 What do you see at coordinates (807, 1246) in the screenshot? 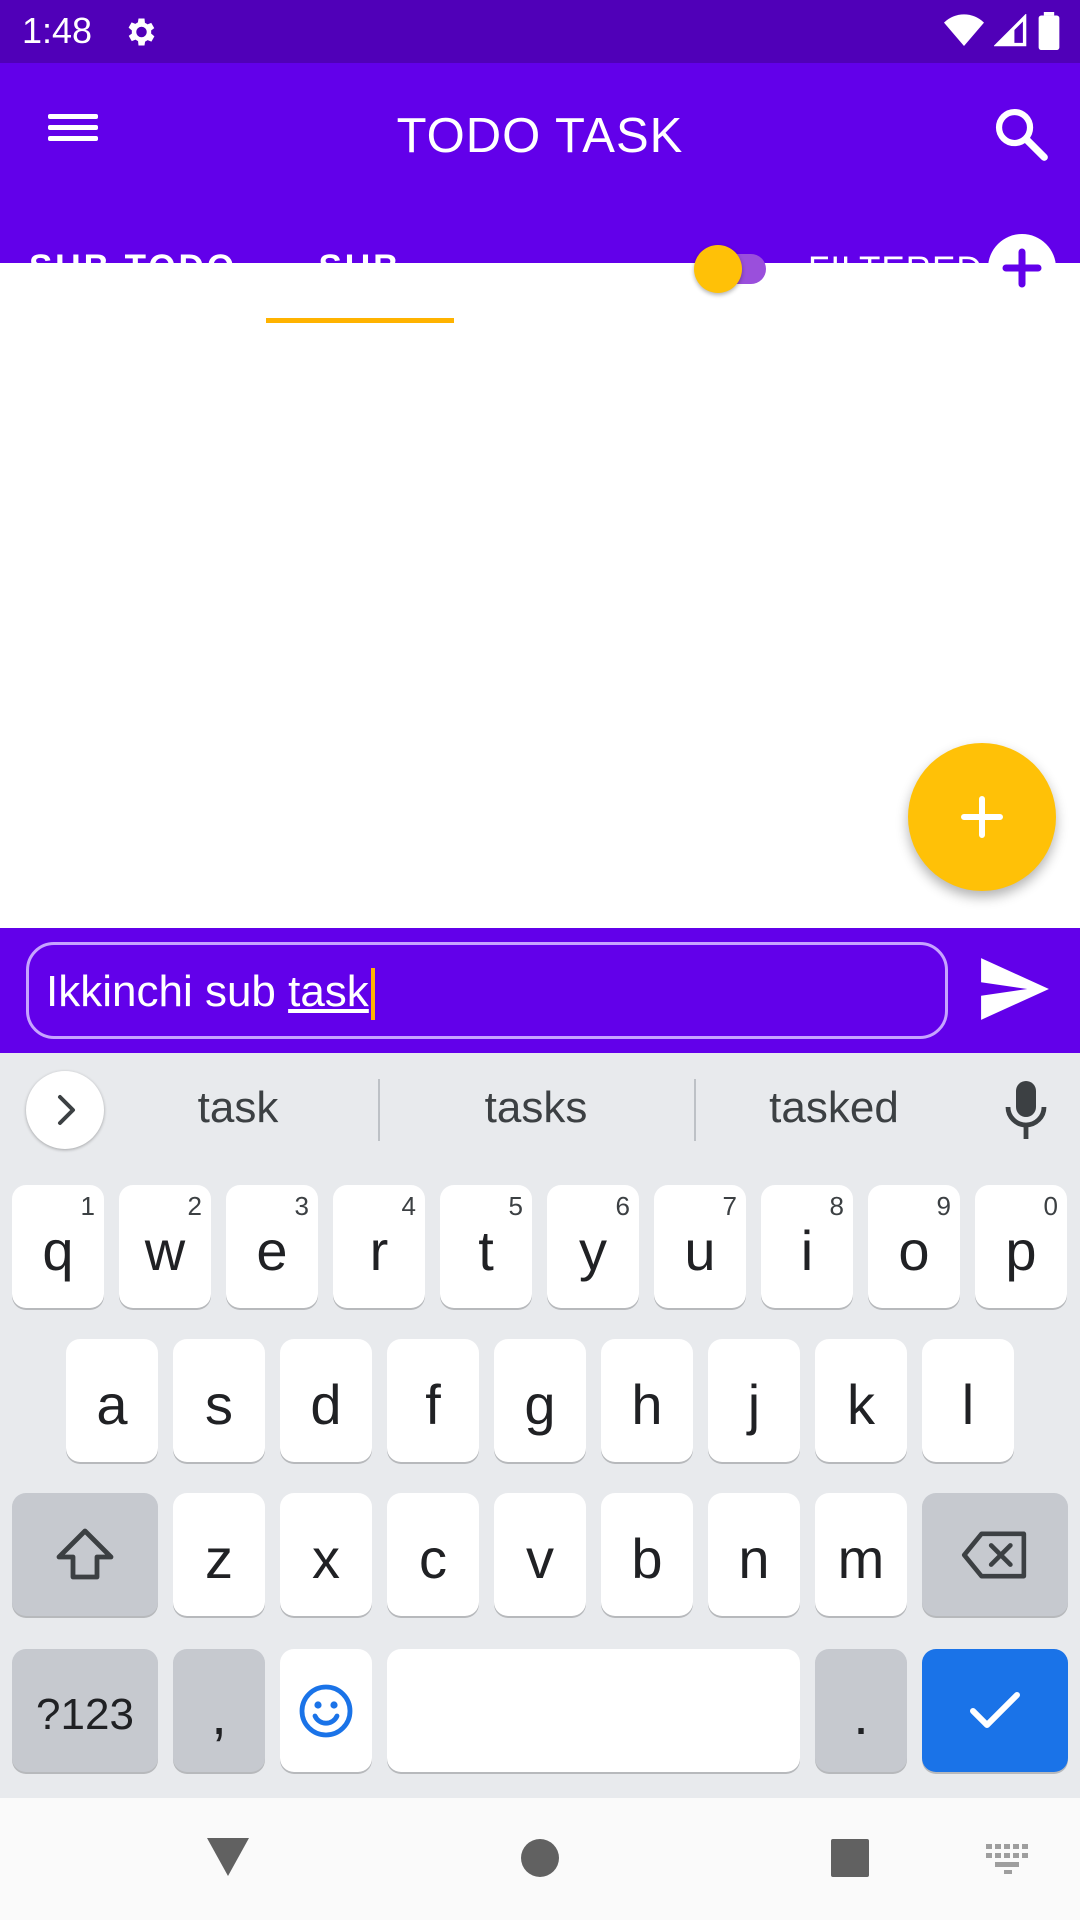
I see `key-i: 8i` at bounding box center [807, 1246].